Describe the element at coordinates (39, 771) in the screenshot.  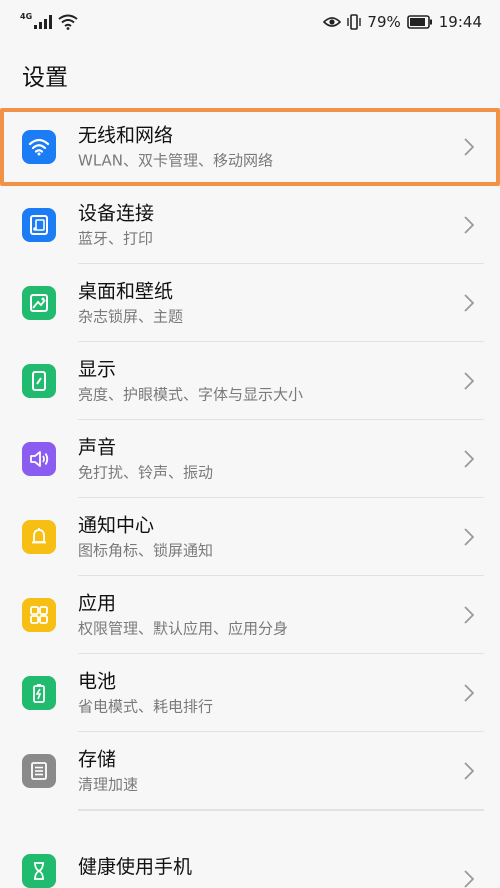
I see `storage-icon` at that location.